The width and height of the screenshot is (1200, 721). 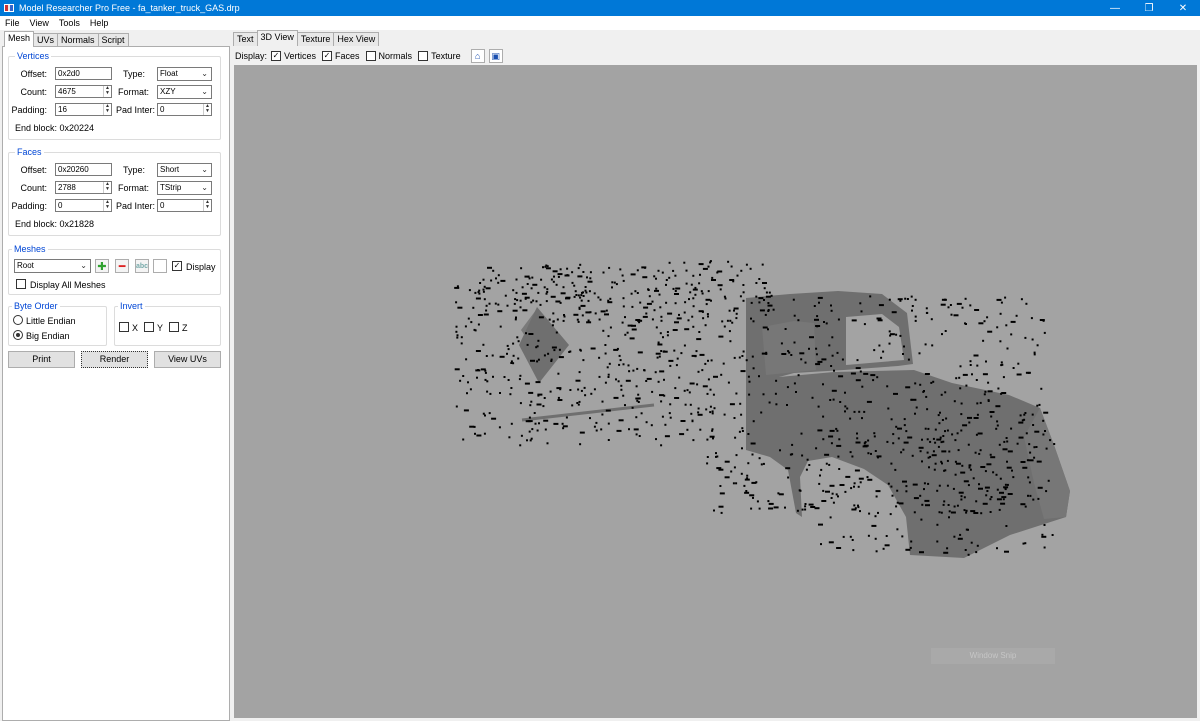 What do you see at coordinates (122, 266) in the screenshot?
I see `remove-mesh-button: ━` at bounding box center [122, 266].